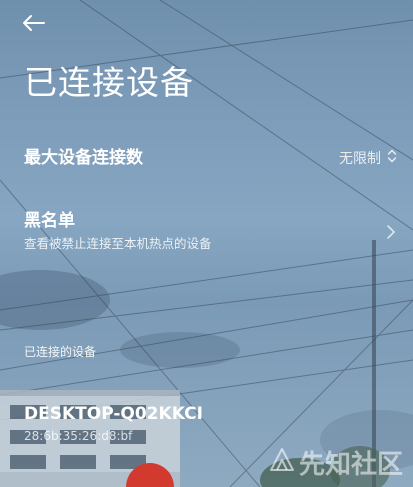  What do you see at coordinates (118, 243) in the screenshot?
I see `blacklist-description: 查看被禁止连接至本机热点的设备` at bounding box center [118, 243].